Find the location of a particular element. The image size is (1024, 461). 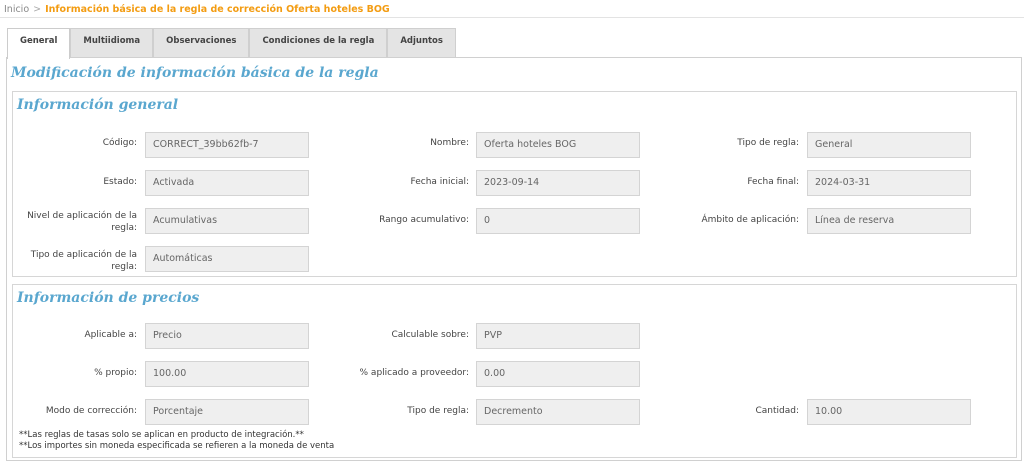

codigo-field: CORRECT_39bb62fb-7 is located at coordinates (227, 145).